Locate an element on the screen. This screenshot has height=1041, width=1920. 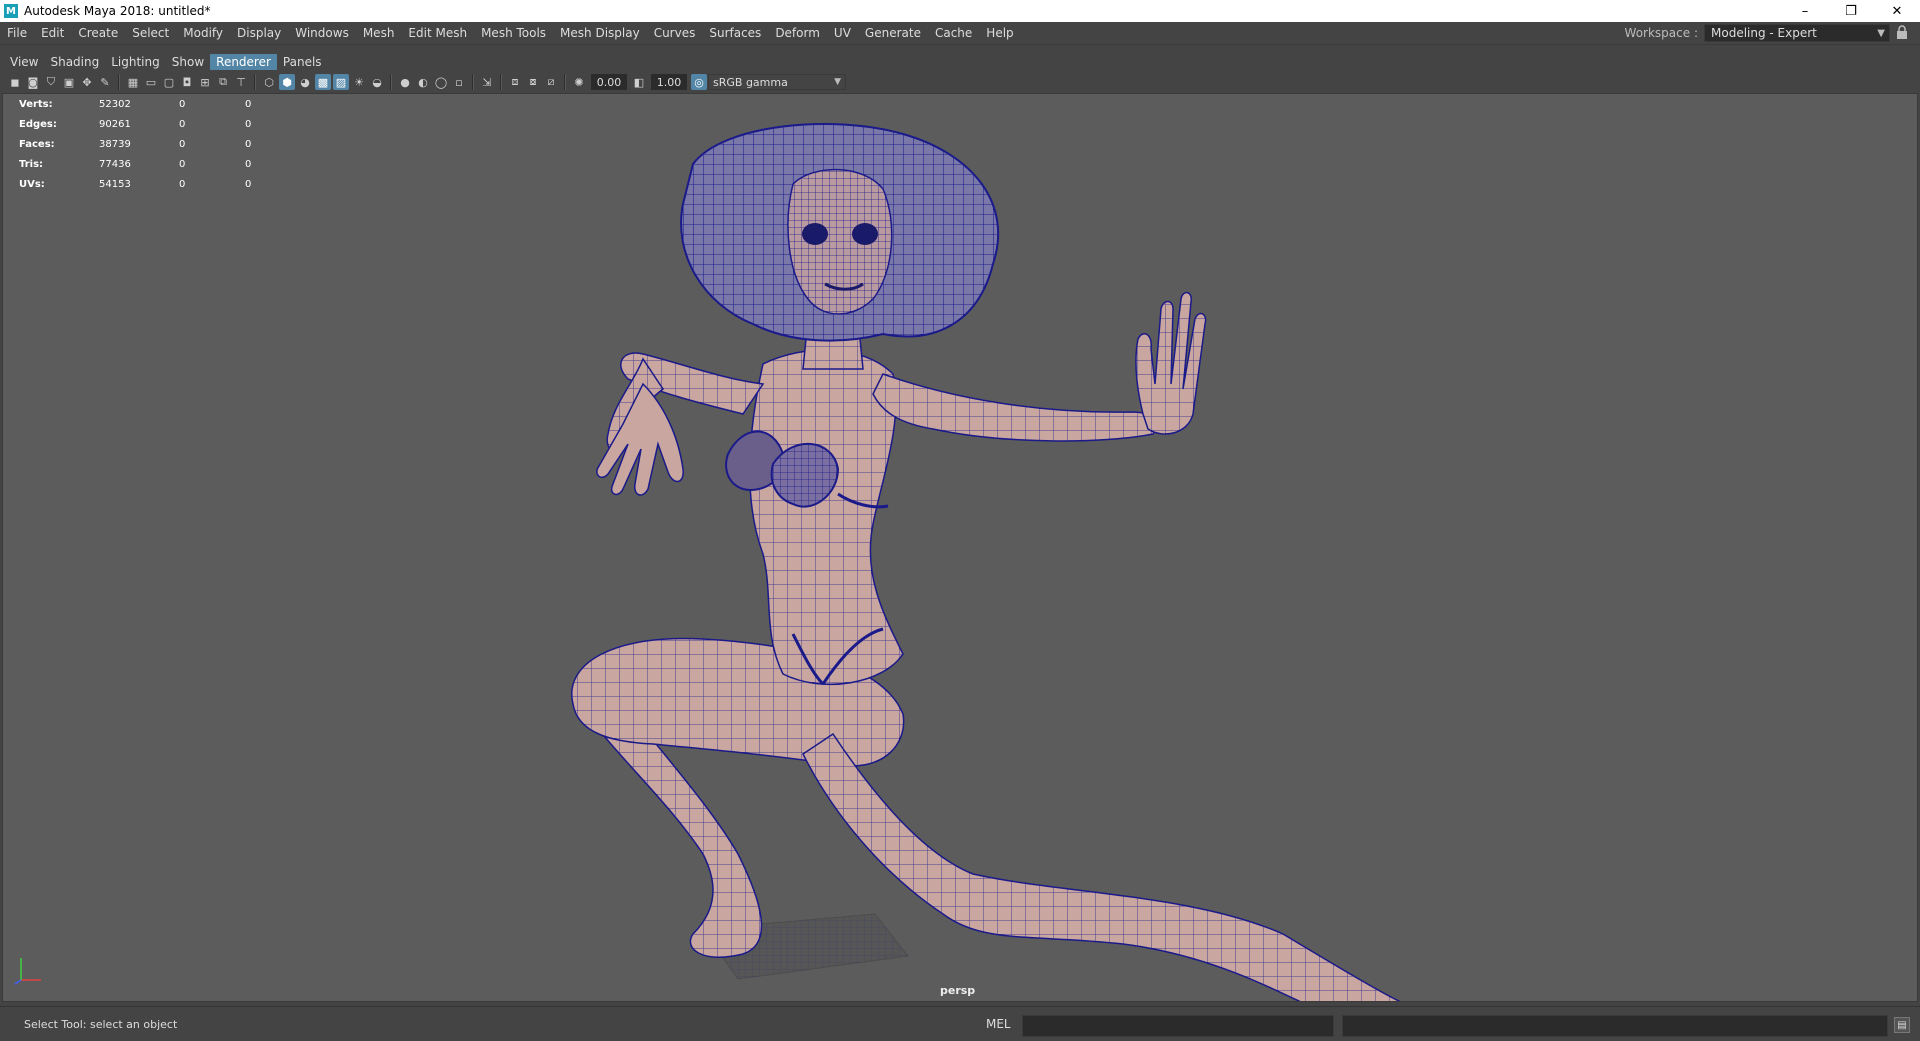
field-chart-icon: ⊞ is located at coordinates (205, 82).